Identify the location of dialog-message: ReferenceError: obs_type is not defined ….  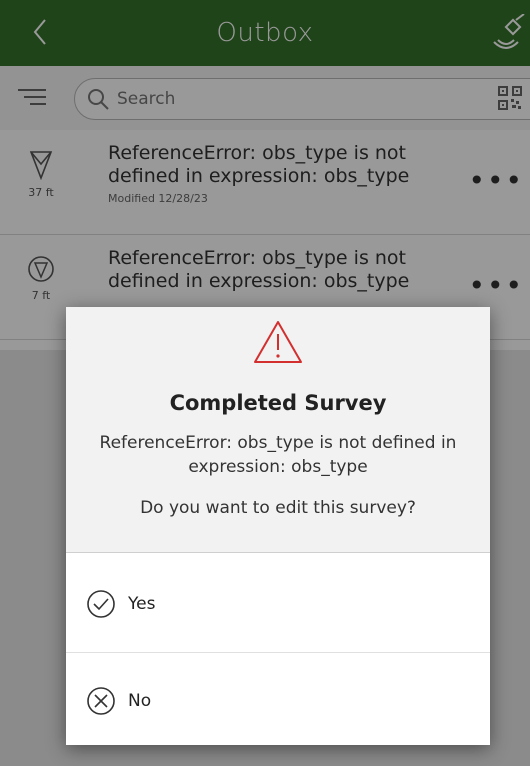
(278, 455).